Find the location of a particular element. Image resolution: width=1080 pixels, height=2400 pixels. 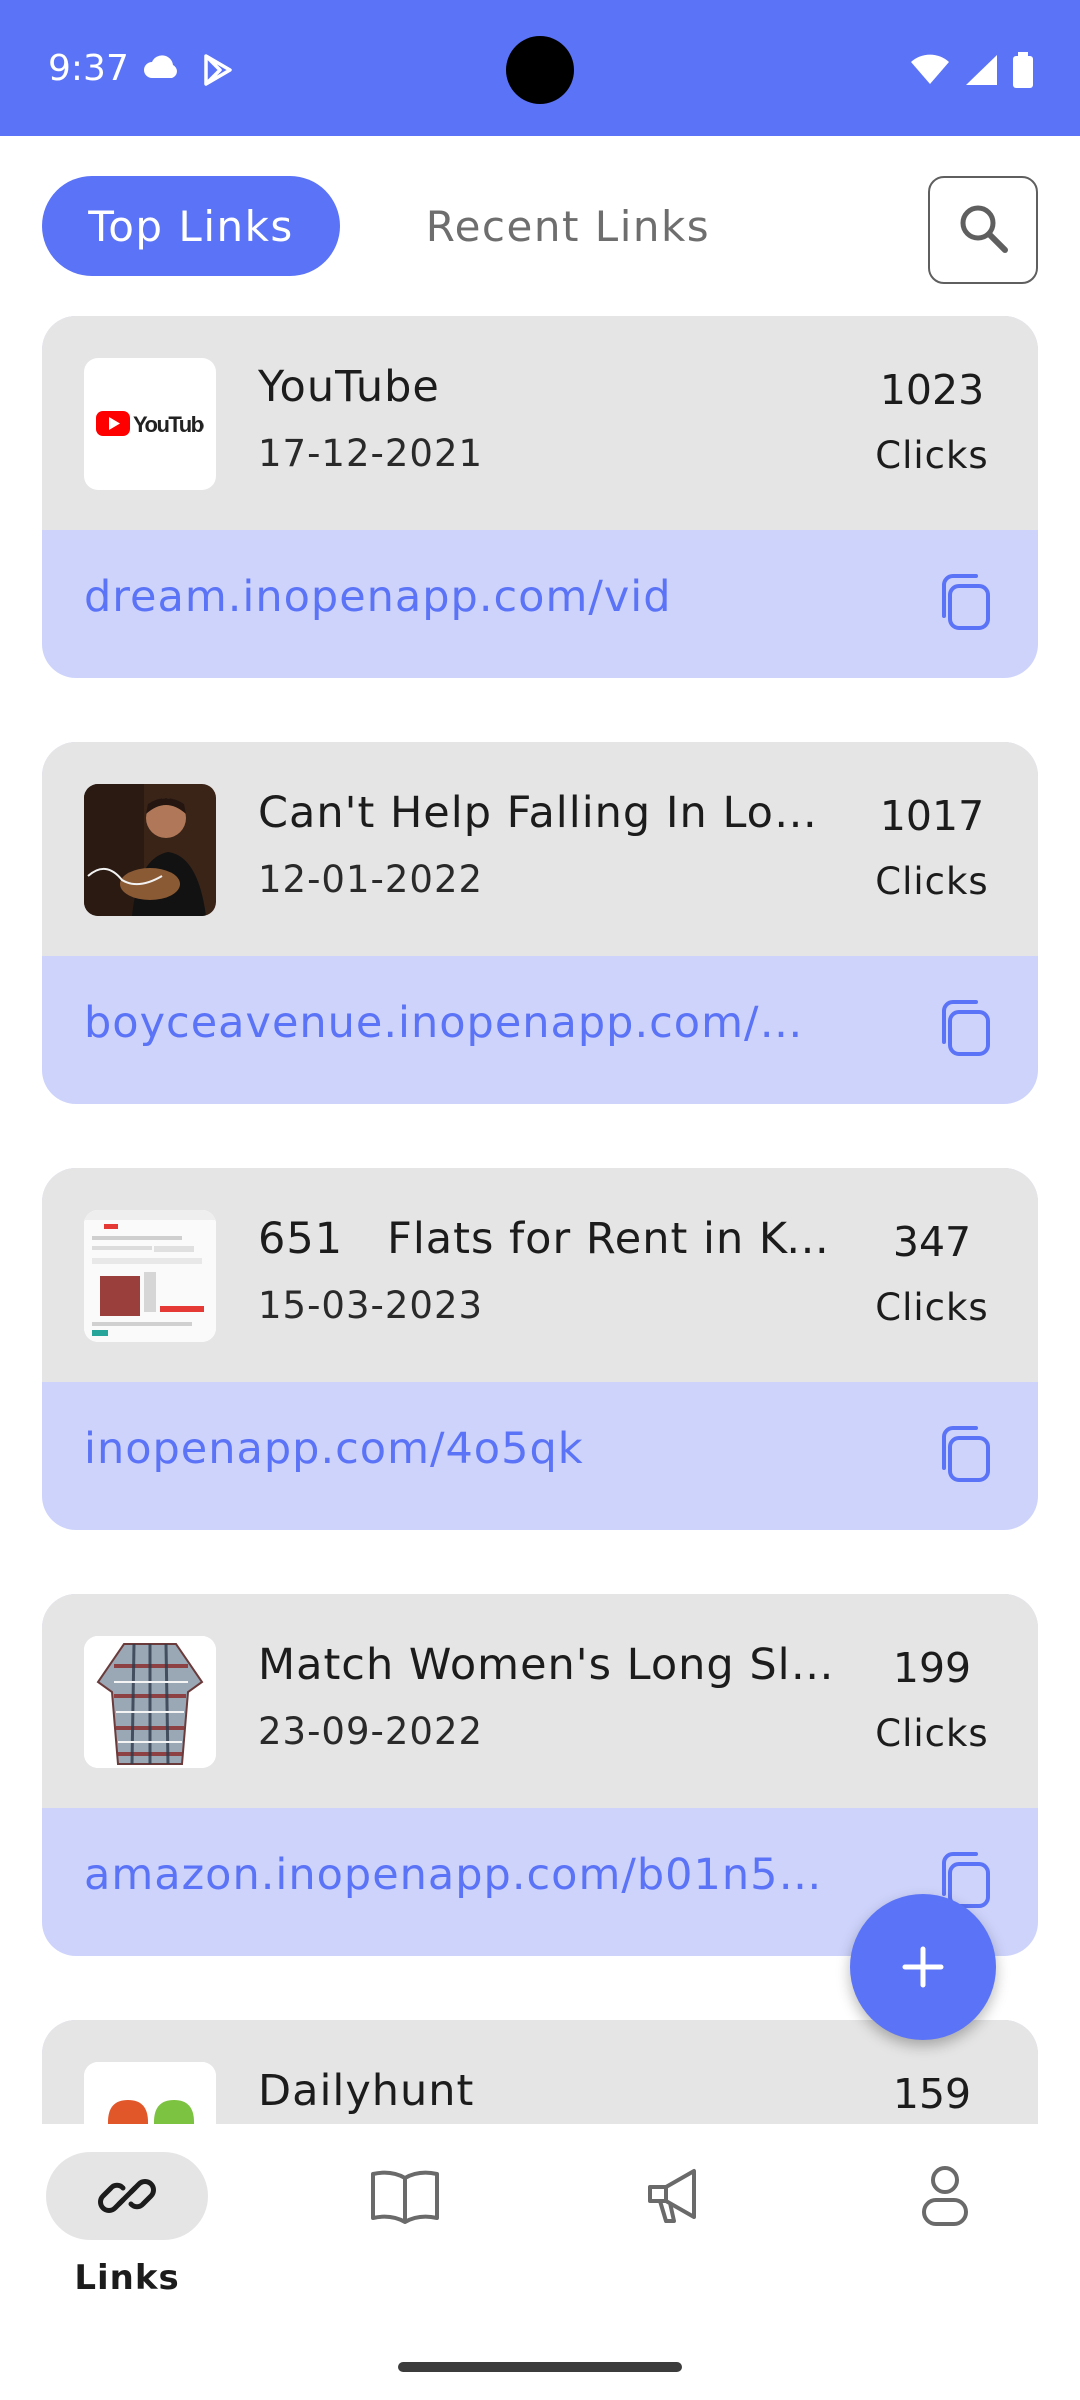

link-date: 12-01-2022 is located at coordinates (371, 879).